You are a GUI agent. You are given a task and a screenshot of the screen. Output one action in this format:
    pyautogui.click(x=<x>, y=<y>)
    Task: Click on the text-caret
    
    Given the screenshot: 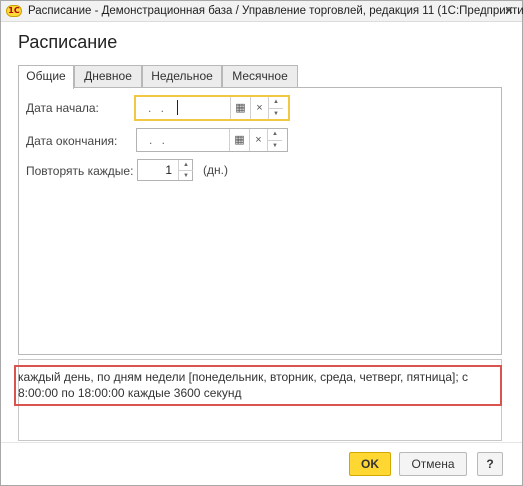 What is the action you would take?
    pyautogui.click(x=177, y=107)
    